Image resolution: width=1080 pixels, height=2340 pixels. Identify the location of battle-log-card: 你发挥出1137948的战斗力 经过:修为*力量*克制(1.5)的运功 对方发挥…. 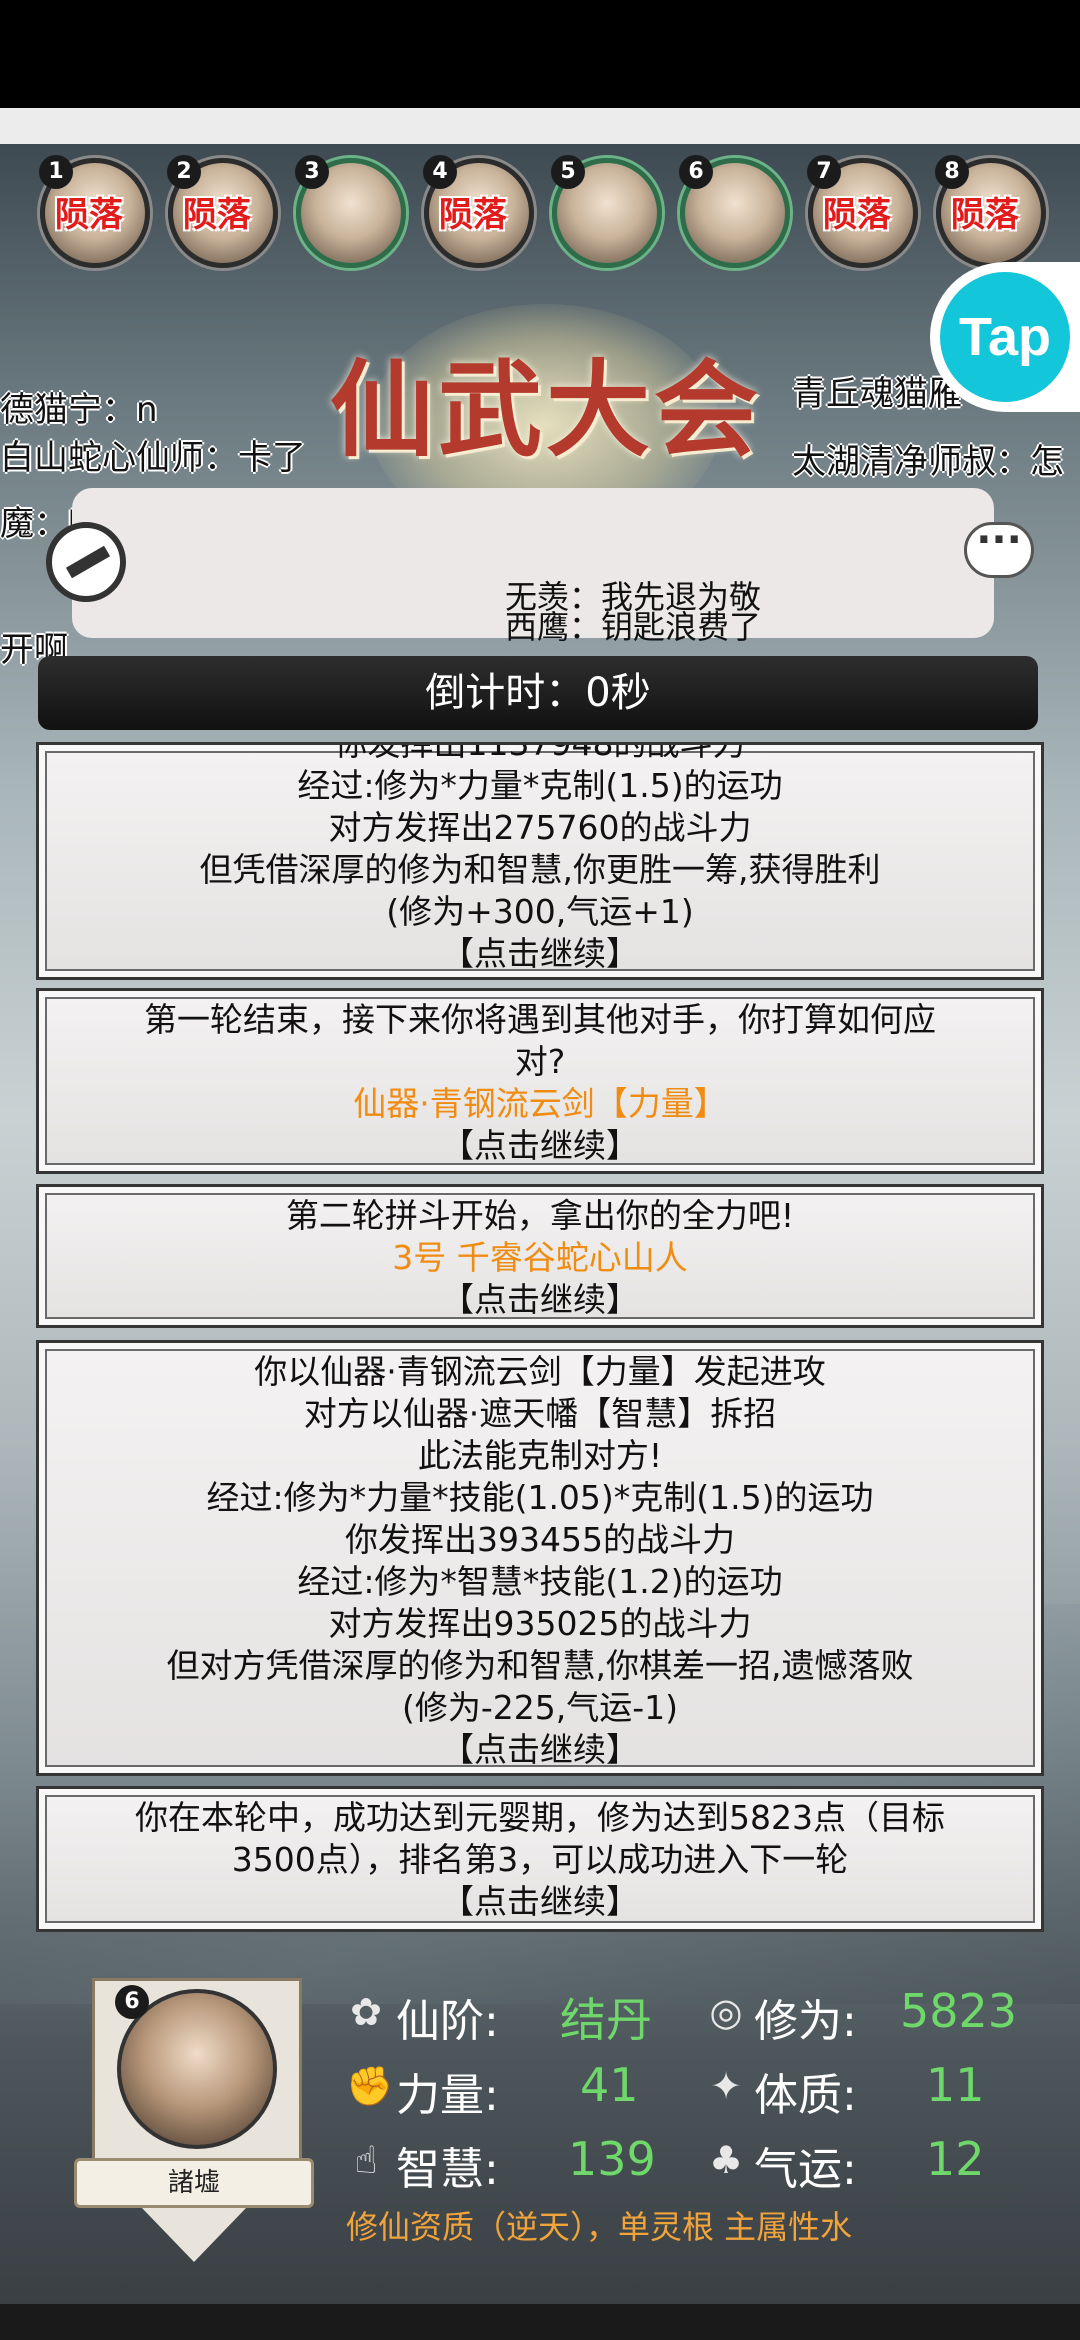
(540, 861).